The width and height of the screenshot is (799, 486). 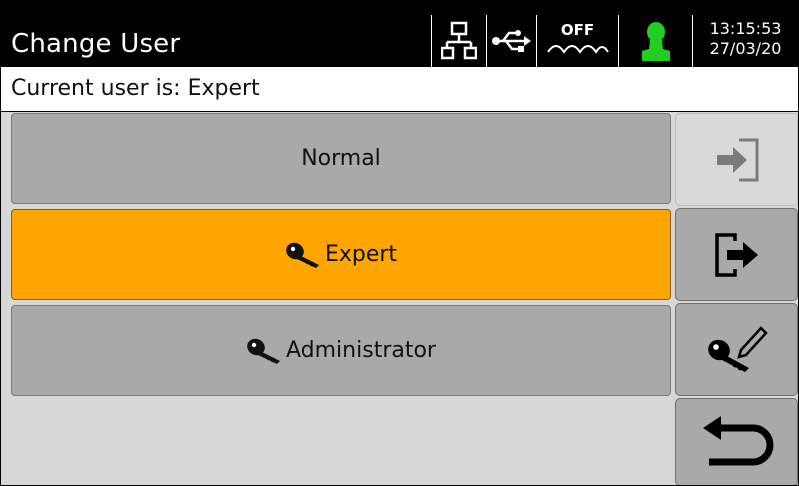 I want to click on logout-button, so click(x=736, y=254).